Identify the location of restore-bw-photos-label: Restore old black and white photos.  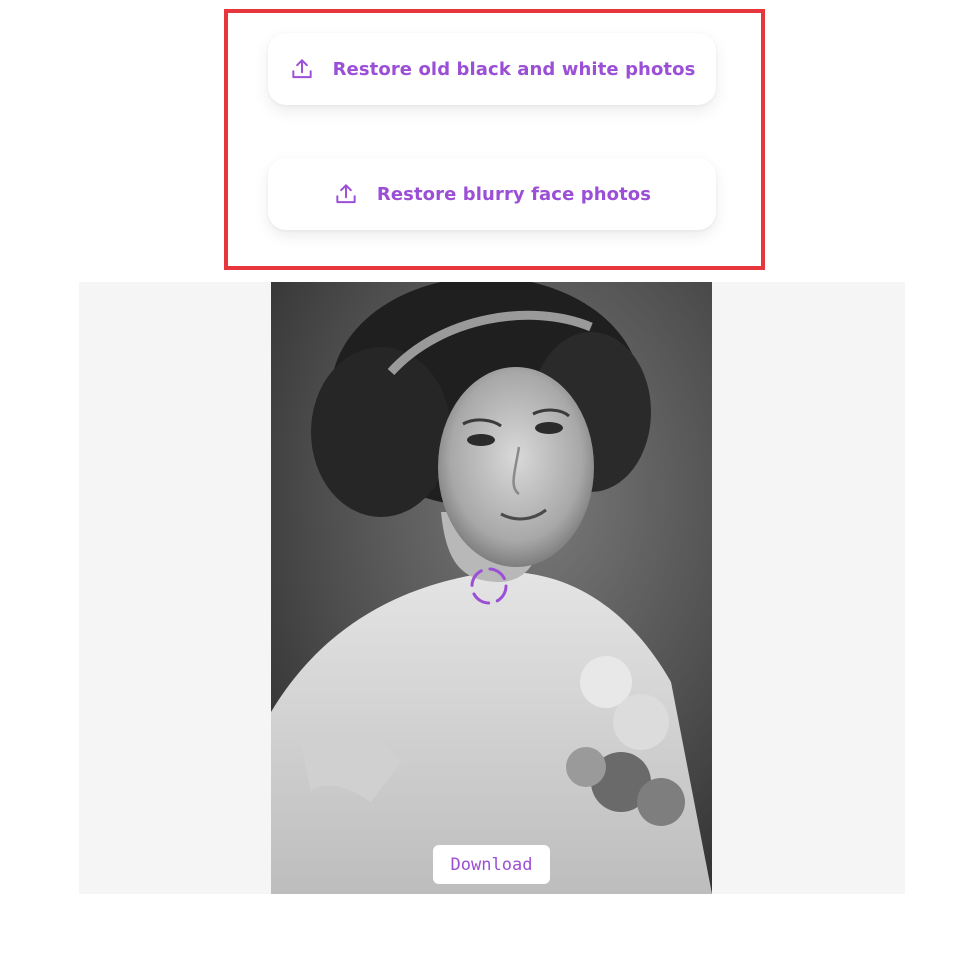
(514, 69).